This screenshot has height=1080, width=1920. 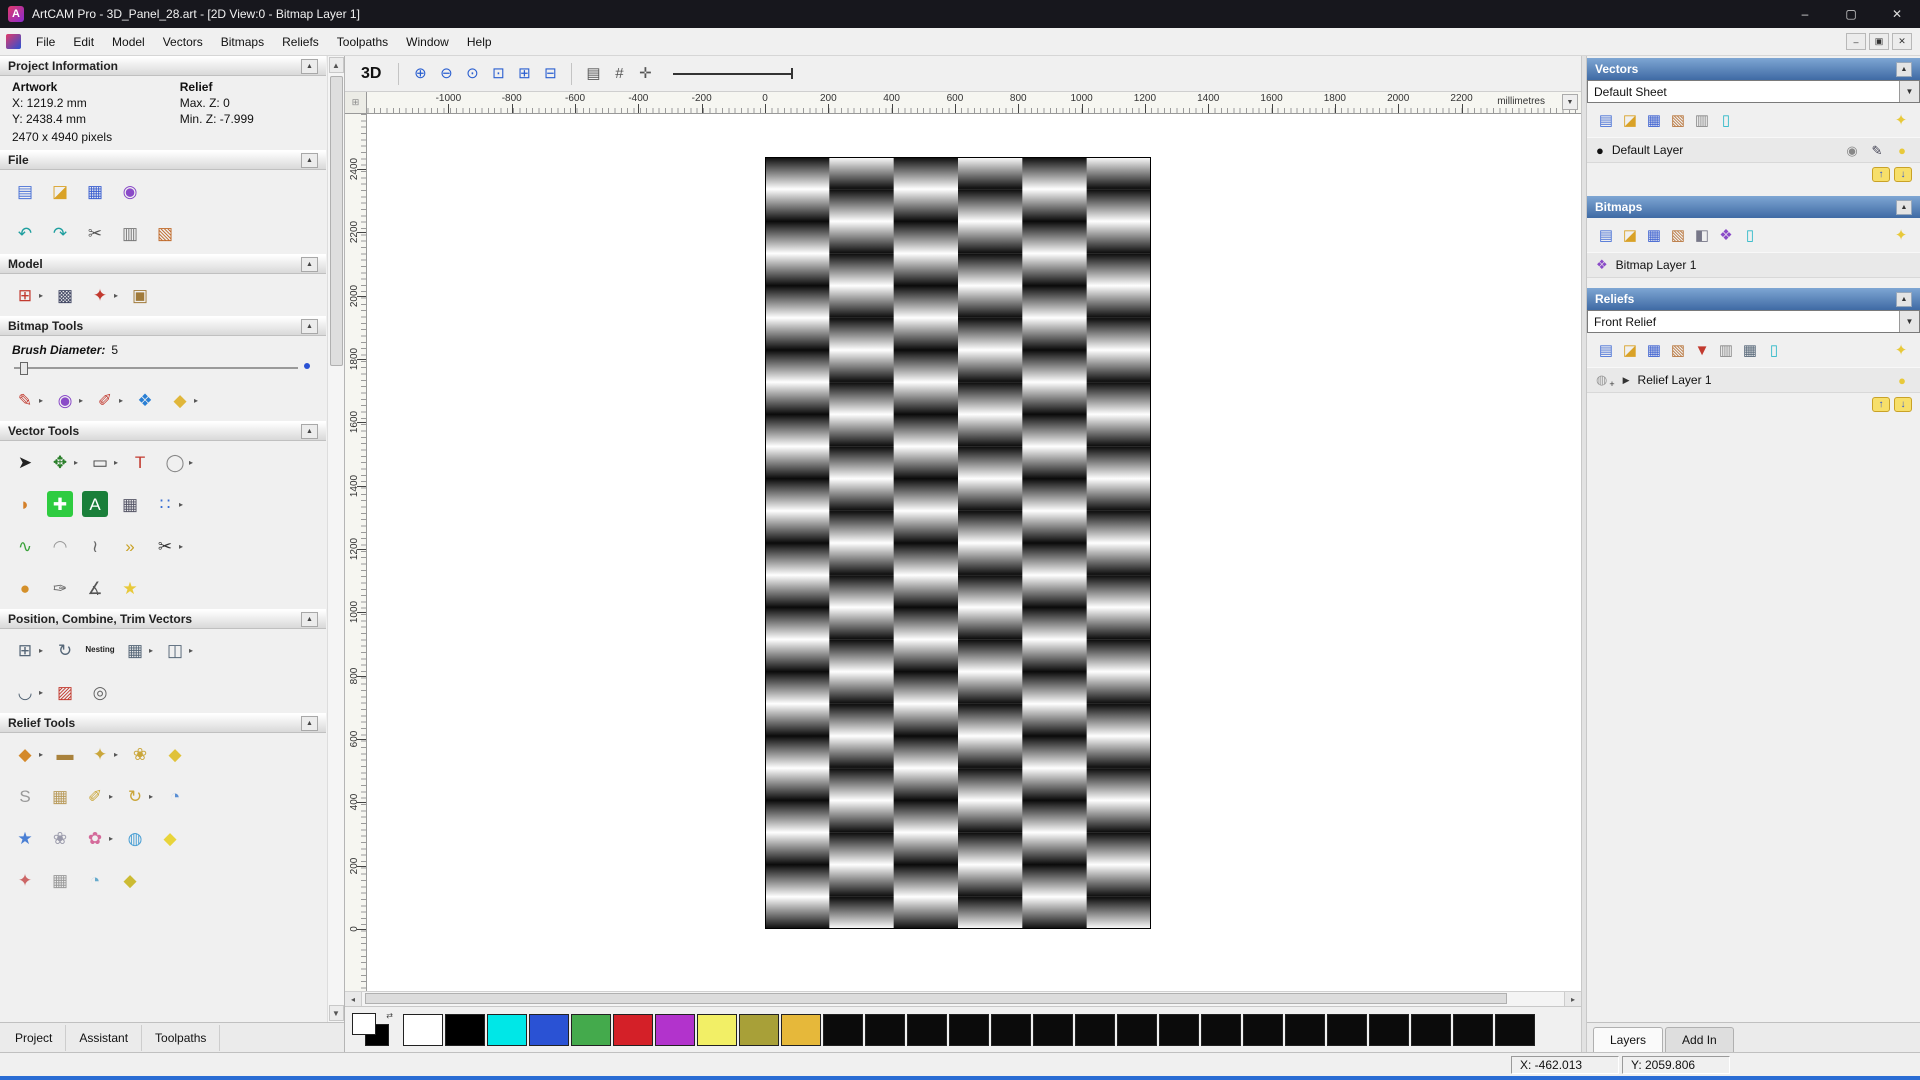 What do you see at coordinates (25, 880) in the screenshot?
I see `relief-extra-1-button: ✦` at bounding box center [25, 880].